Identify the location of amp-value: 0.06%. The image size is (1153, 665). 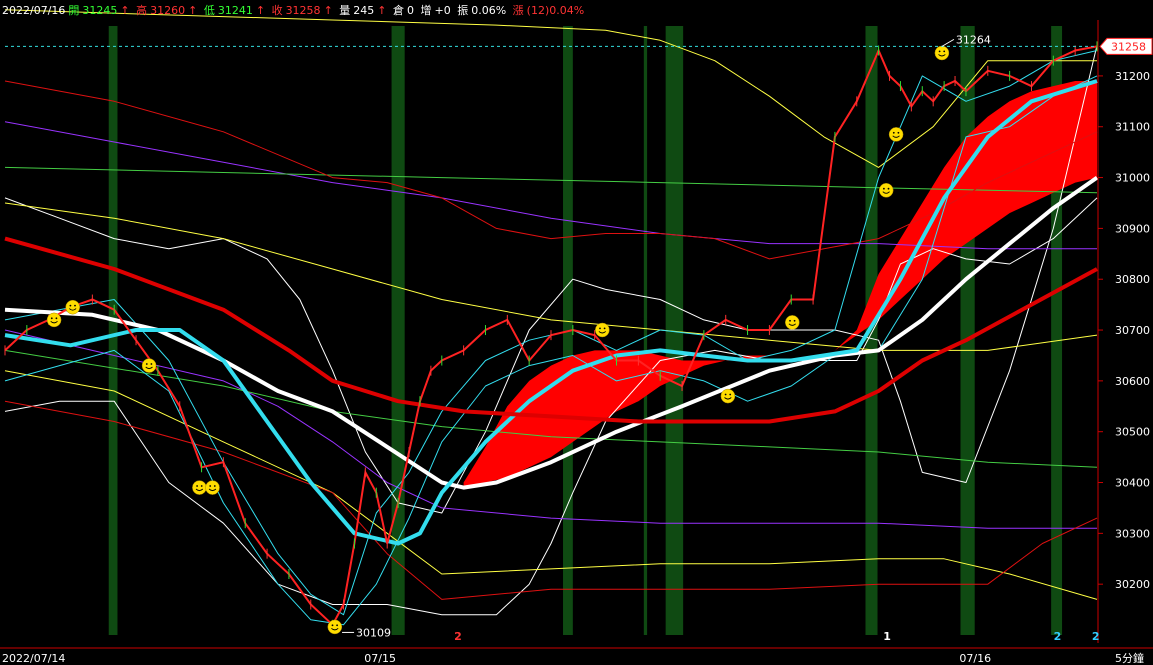
(489, 10).